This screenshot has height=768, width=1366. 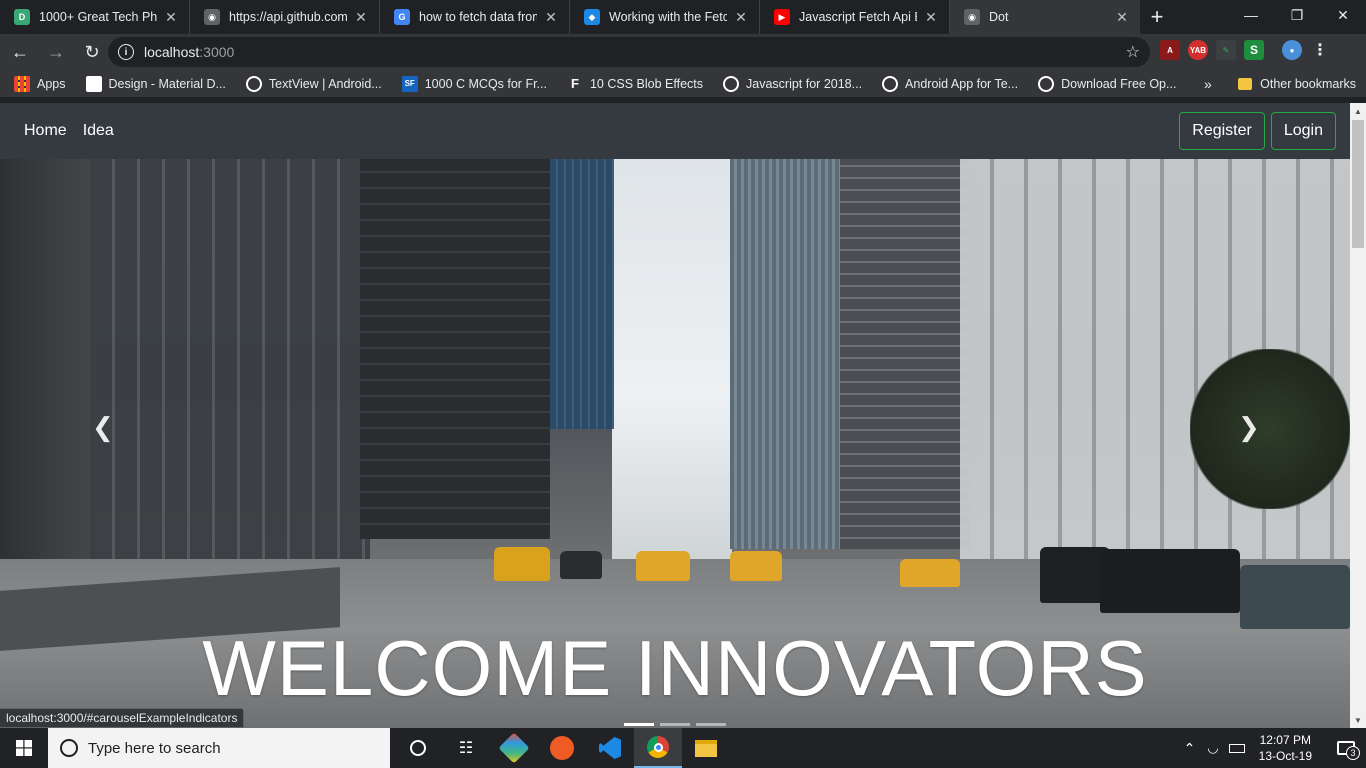 What do you see at coordinates (658, 748) in the screenshot?
I see `chrome-app-icon` at bounding box center [658, 748].